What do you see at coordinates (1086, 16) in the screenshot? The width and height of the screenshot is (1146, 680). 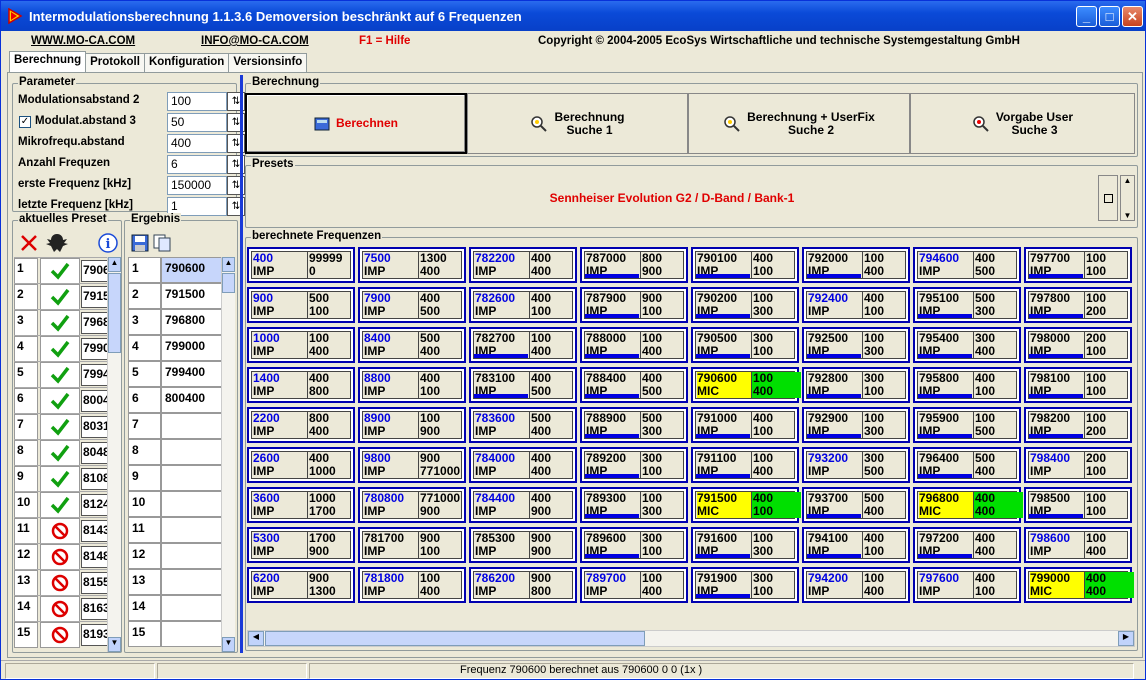 I see `minimize-button: _` at bounding box center [1086, 16].